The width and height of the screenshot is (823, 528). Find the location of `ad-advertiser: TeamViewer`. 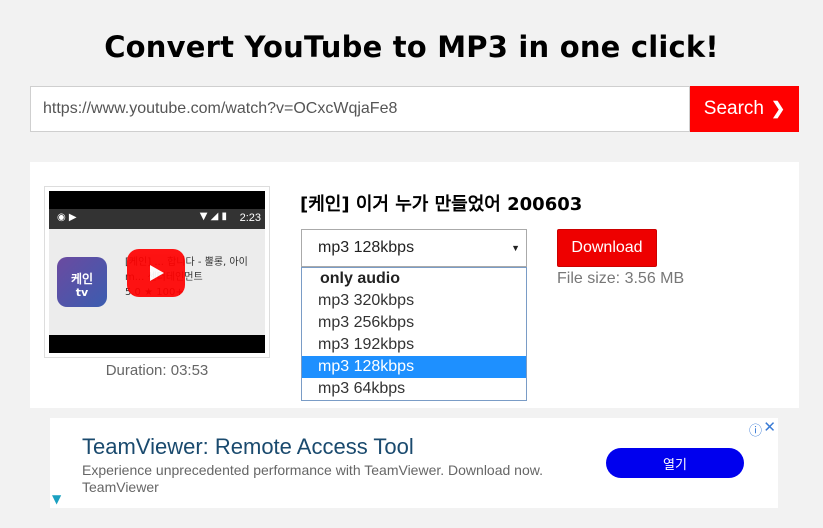

ad-advertiser: TeamViewer is located at coordinates (120, 487).